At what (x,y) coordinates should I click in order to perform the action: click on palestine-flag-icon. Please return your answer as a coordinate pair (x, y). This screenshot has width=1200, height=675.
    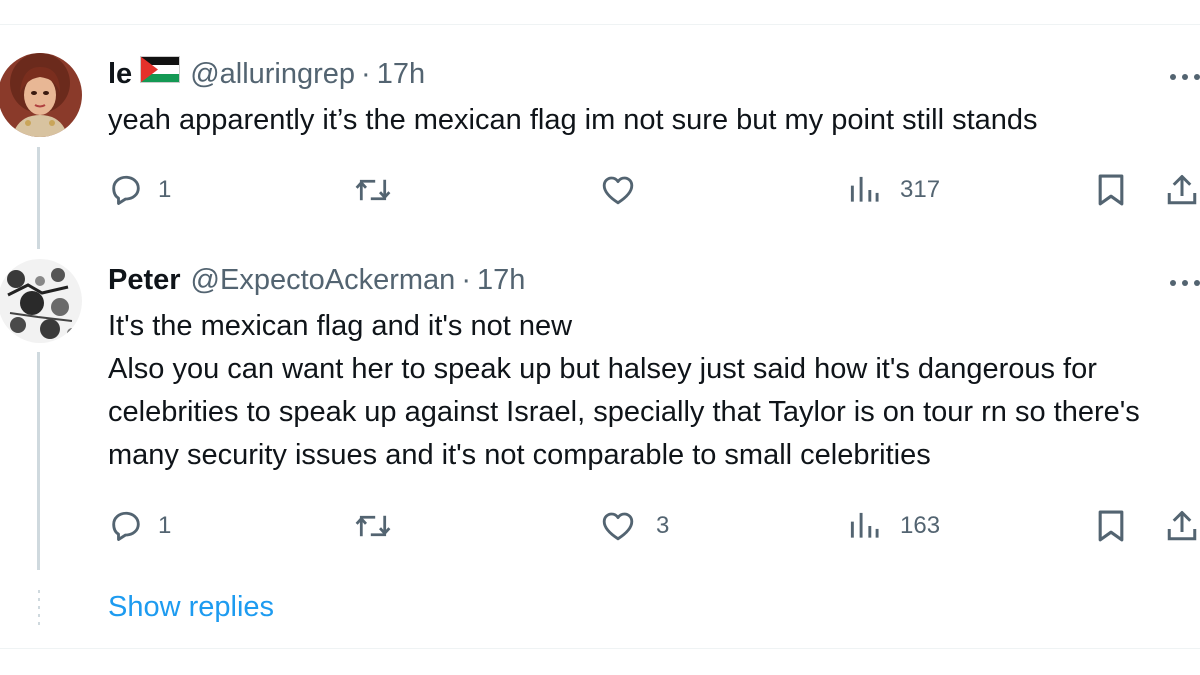
    Looking at the image, I should click on (160, 74).